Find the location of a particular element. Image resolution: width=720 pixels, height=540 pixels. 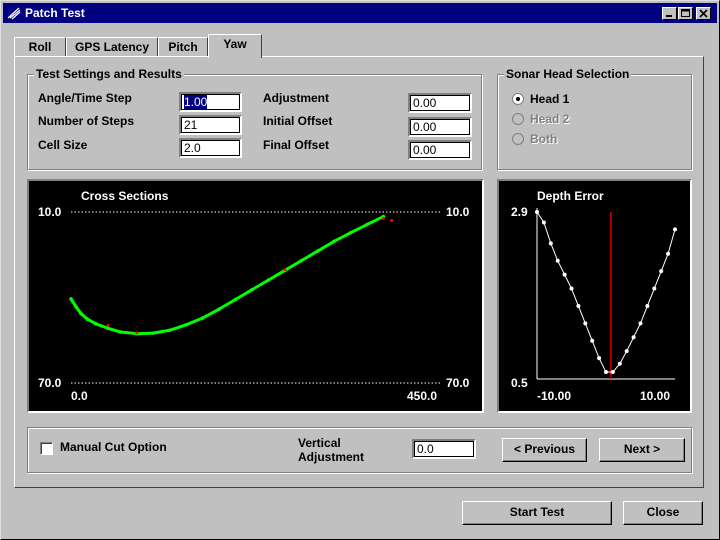

app-icon is located at coordinates (14, 13).